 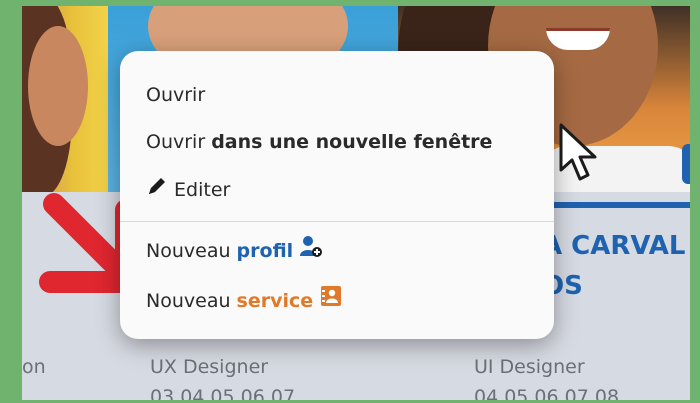 I want to click on face-shape, so click(x=58, y=86).